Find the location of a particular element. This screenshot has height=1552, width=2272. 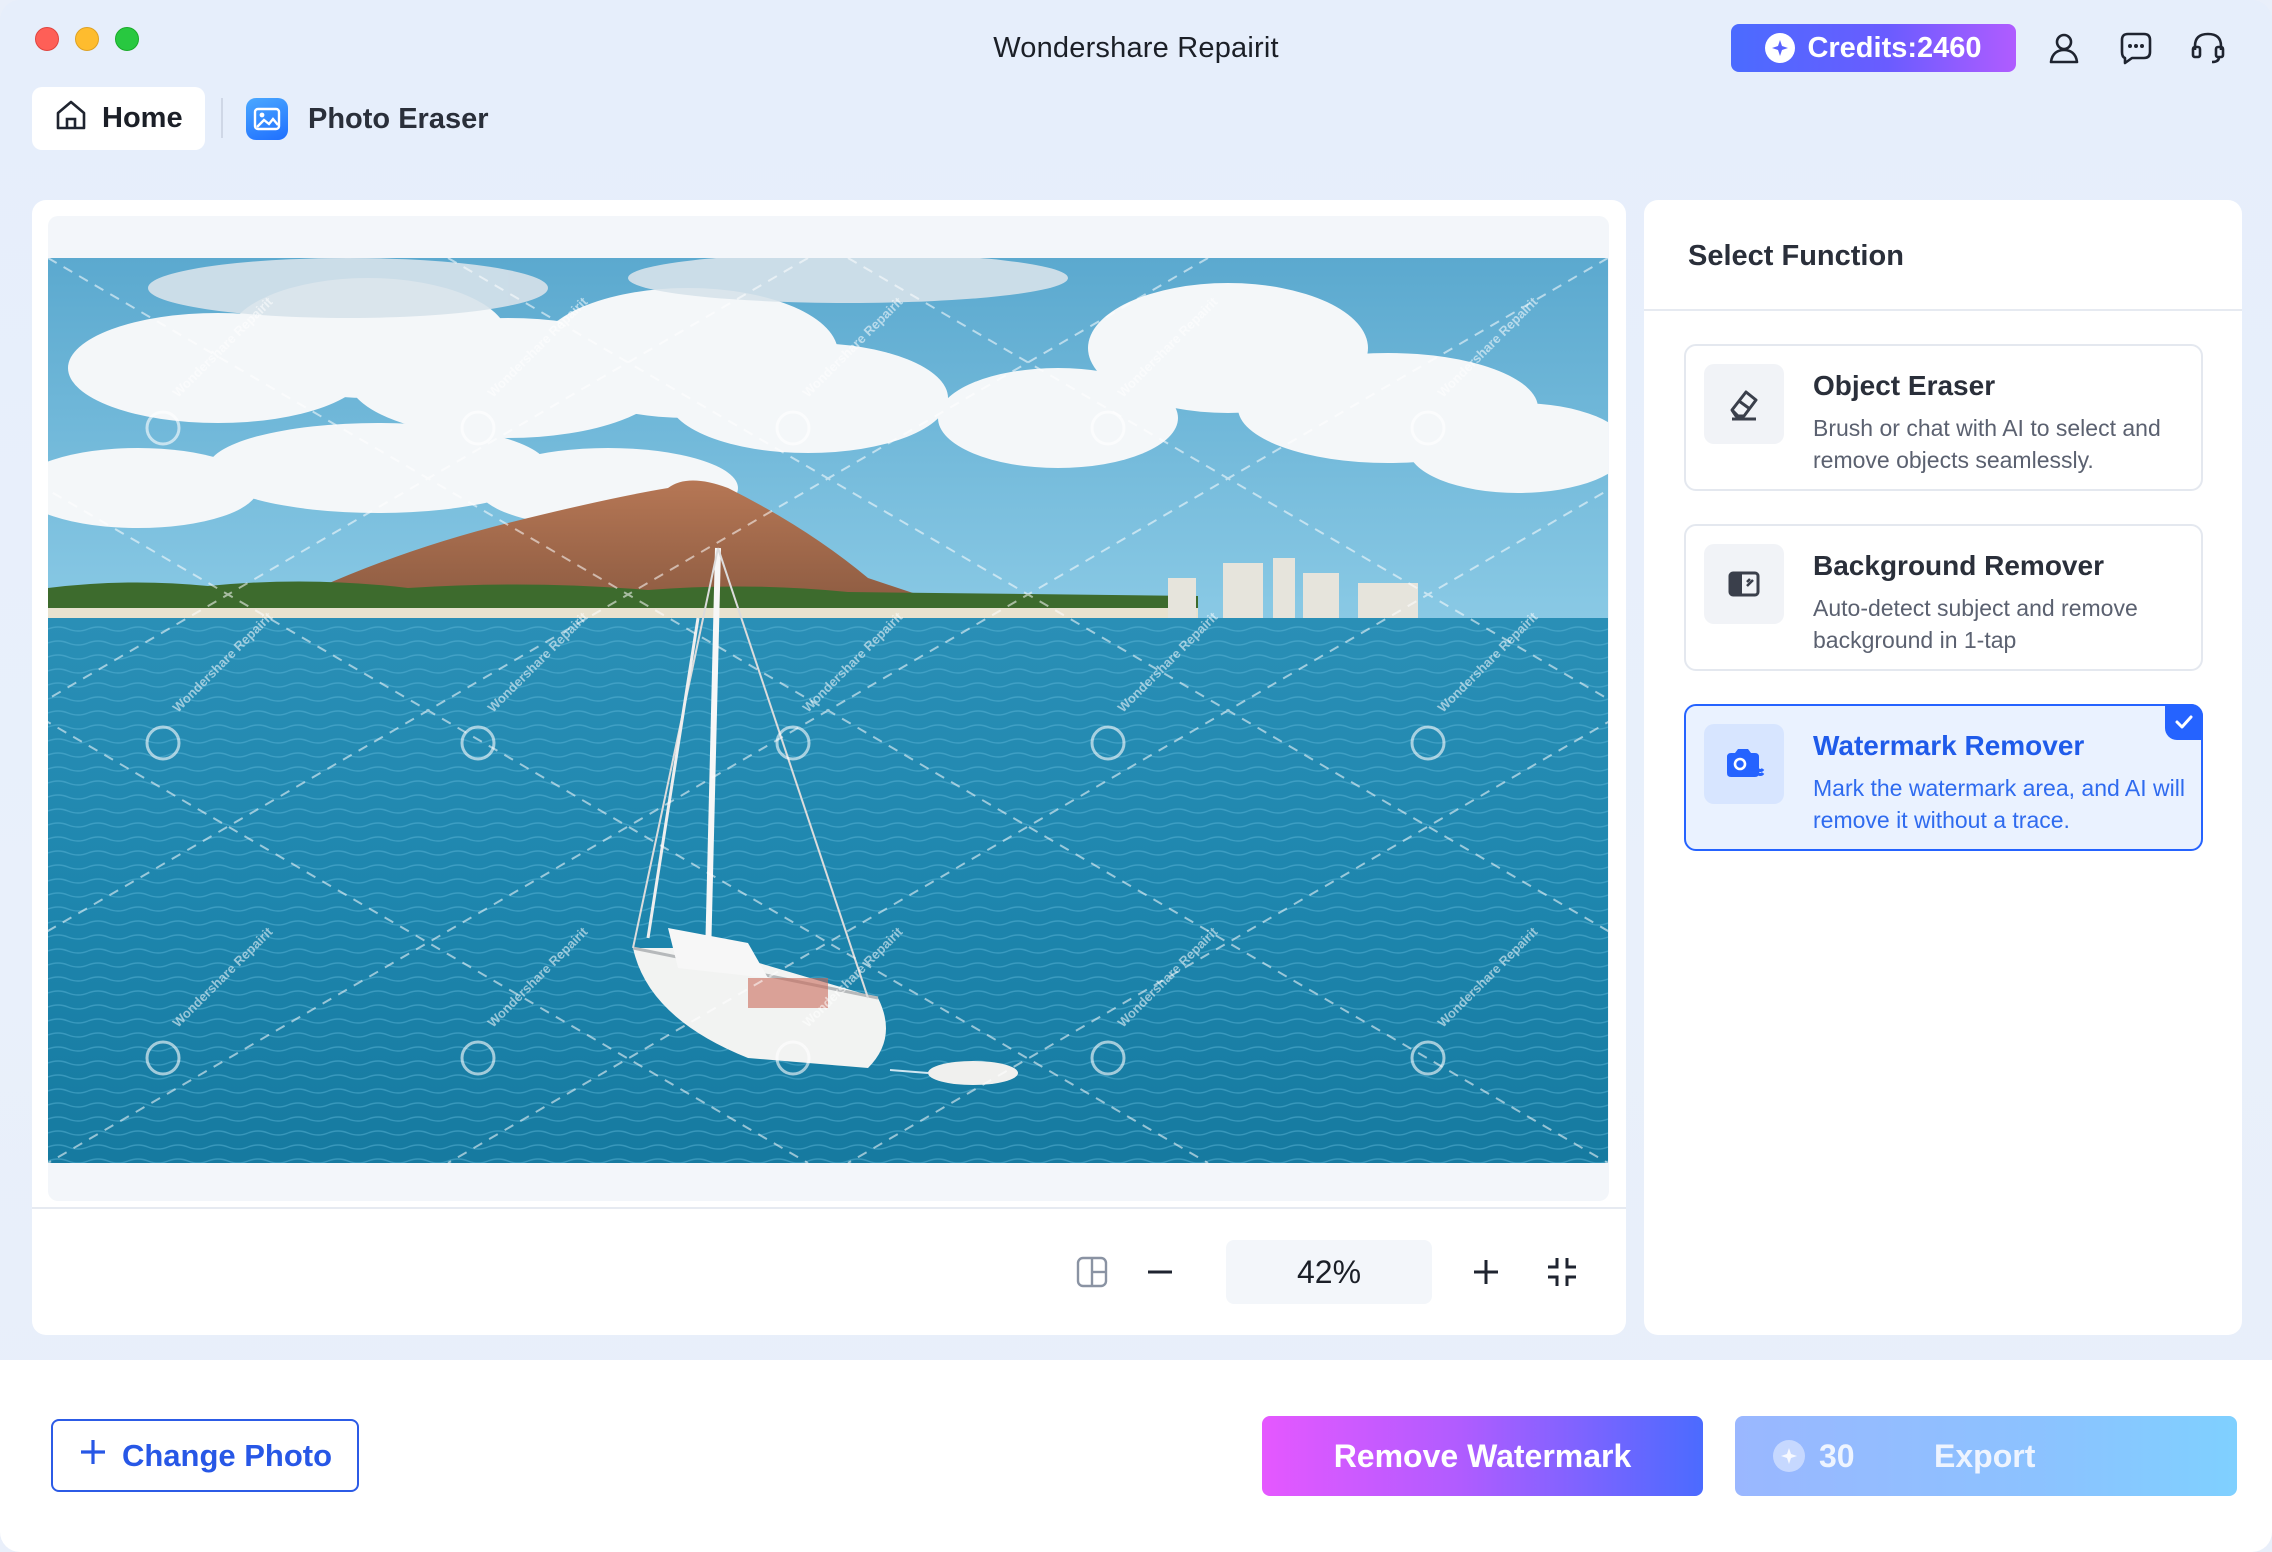

tab-photo-eraser: Photo Eraser is located at coordinates (367, 119).